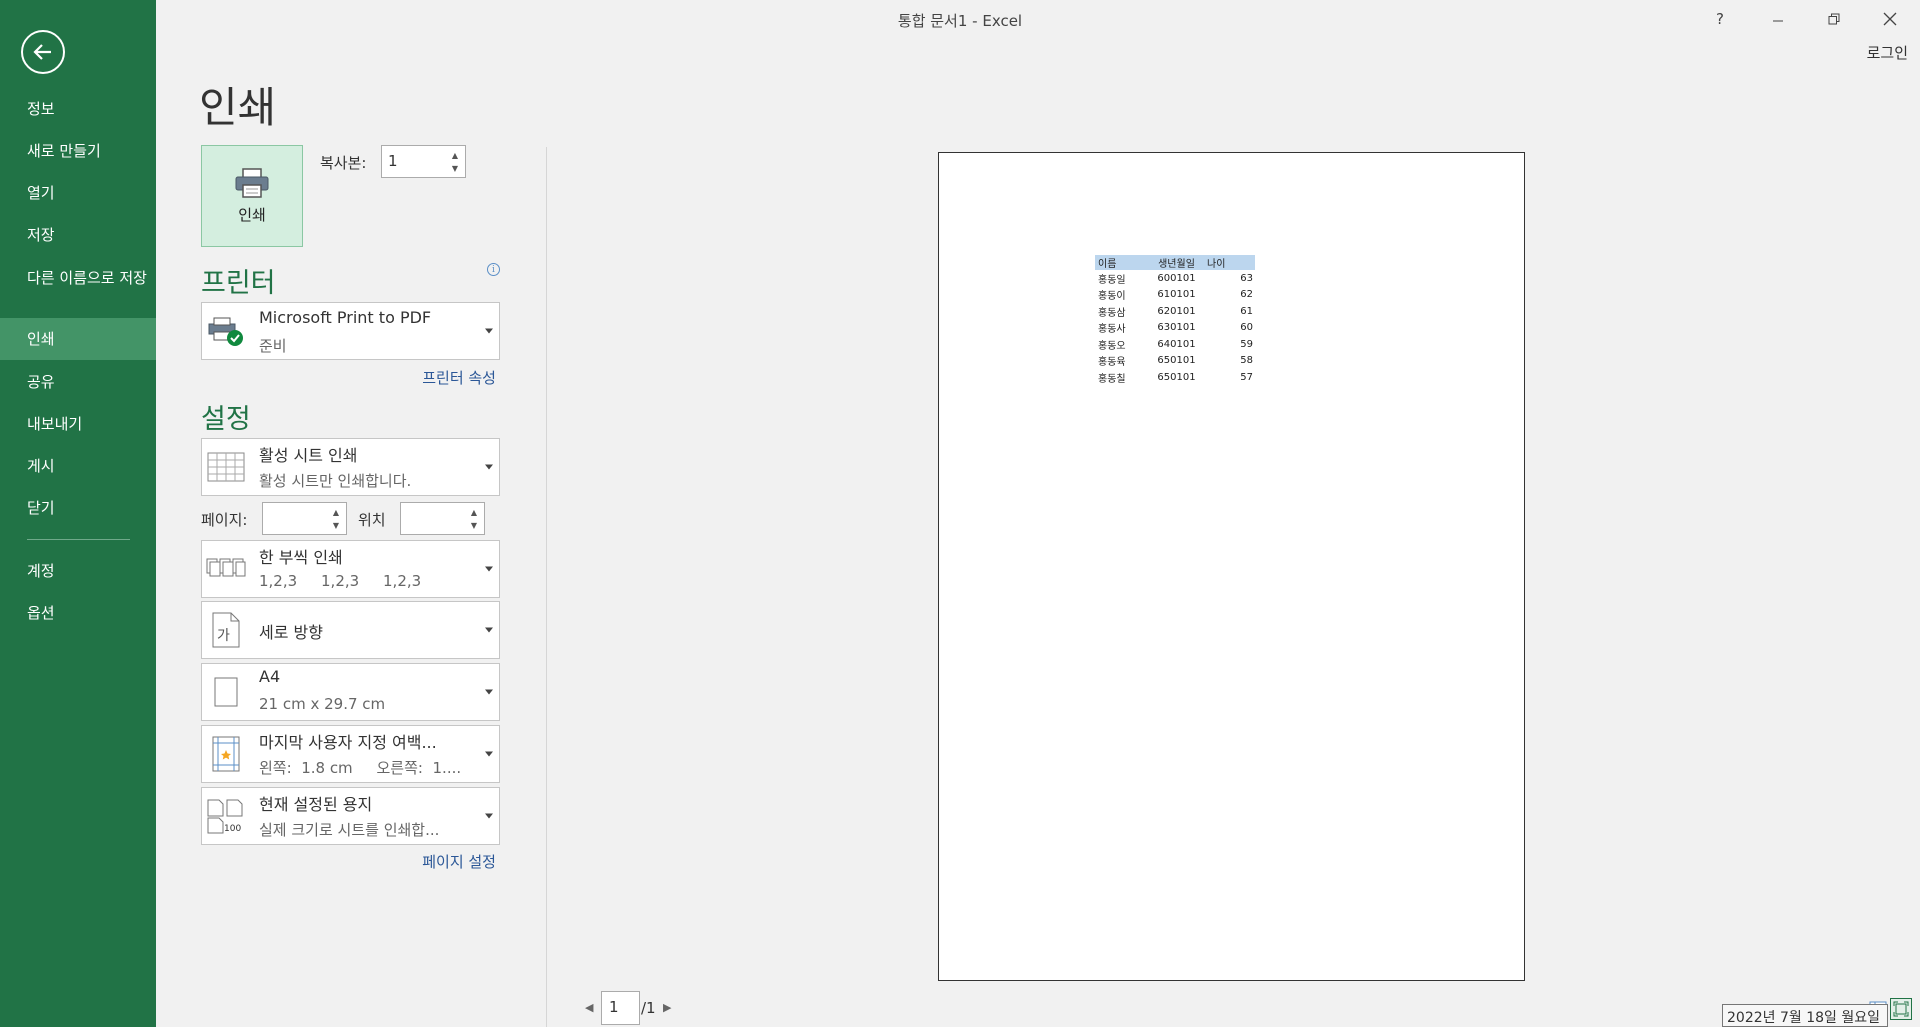  I want to click on print-button-label: 인쇄, so click(252, 214).